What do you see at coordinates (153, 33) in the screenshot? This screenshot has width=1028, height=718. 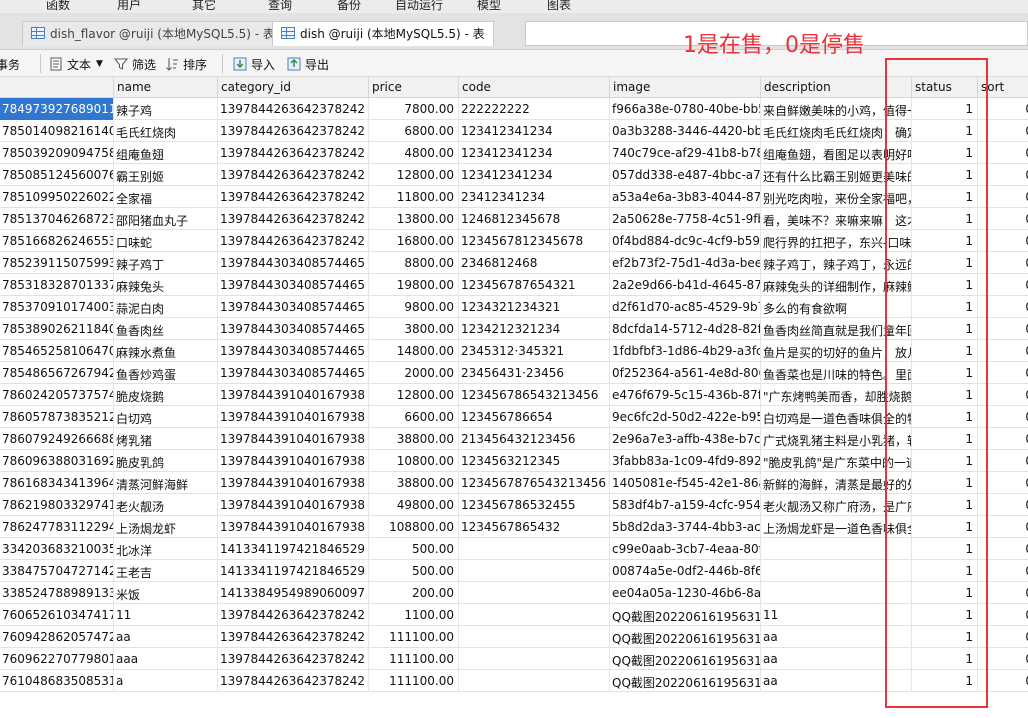 I see `tab-dish-flavor: dish_flavor @ruiji (本地MySQL5.5) - 表` at bounding box center [153, 33].